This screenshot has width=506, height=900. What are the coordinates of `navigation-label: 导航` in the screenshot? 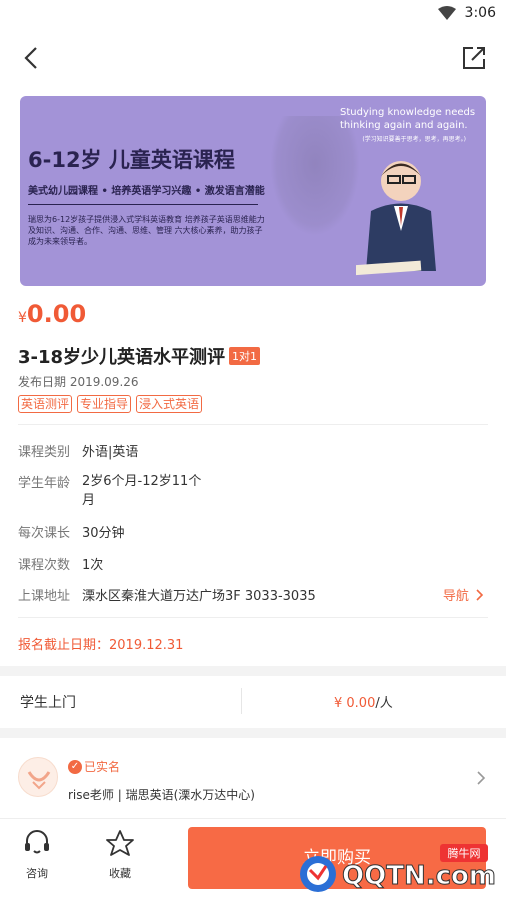 It's located at (455, 596).